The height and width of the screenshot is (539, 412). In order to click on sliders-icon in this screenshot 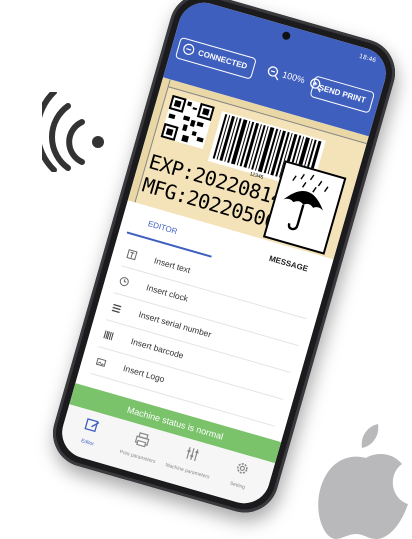, I will do `click(192, 454)`.